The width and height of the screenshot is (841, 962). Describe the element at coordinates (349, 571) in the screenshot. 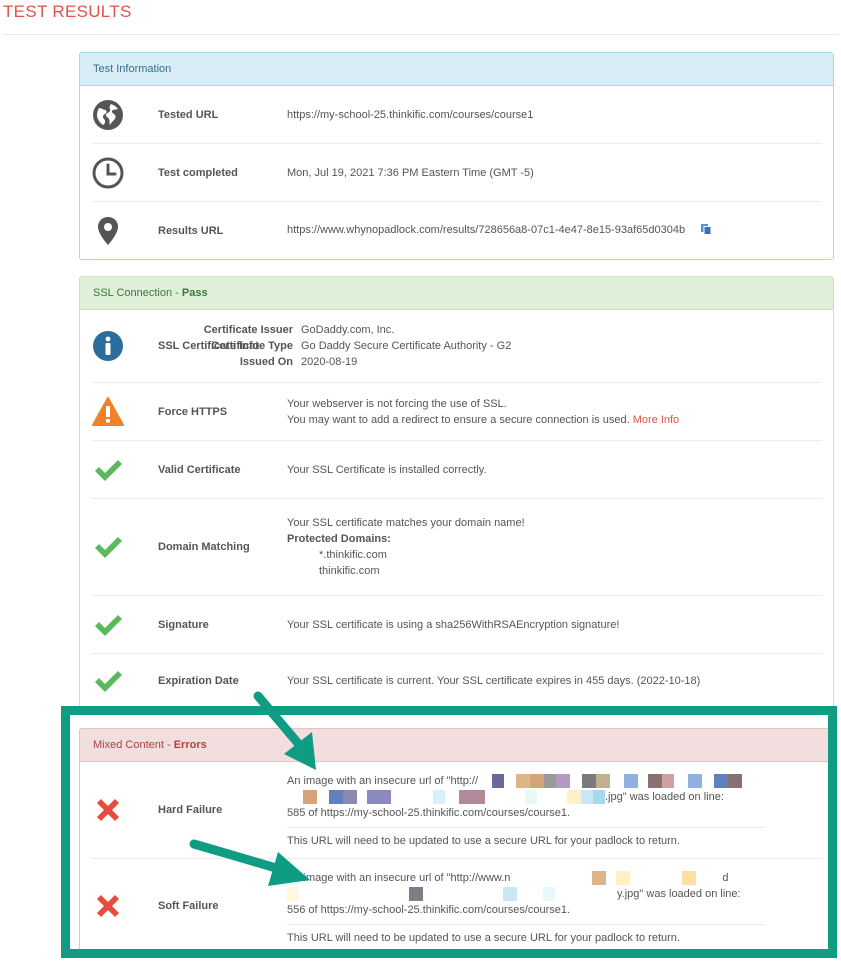

I see `protected-domain-item: thinkific.com` at that location.